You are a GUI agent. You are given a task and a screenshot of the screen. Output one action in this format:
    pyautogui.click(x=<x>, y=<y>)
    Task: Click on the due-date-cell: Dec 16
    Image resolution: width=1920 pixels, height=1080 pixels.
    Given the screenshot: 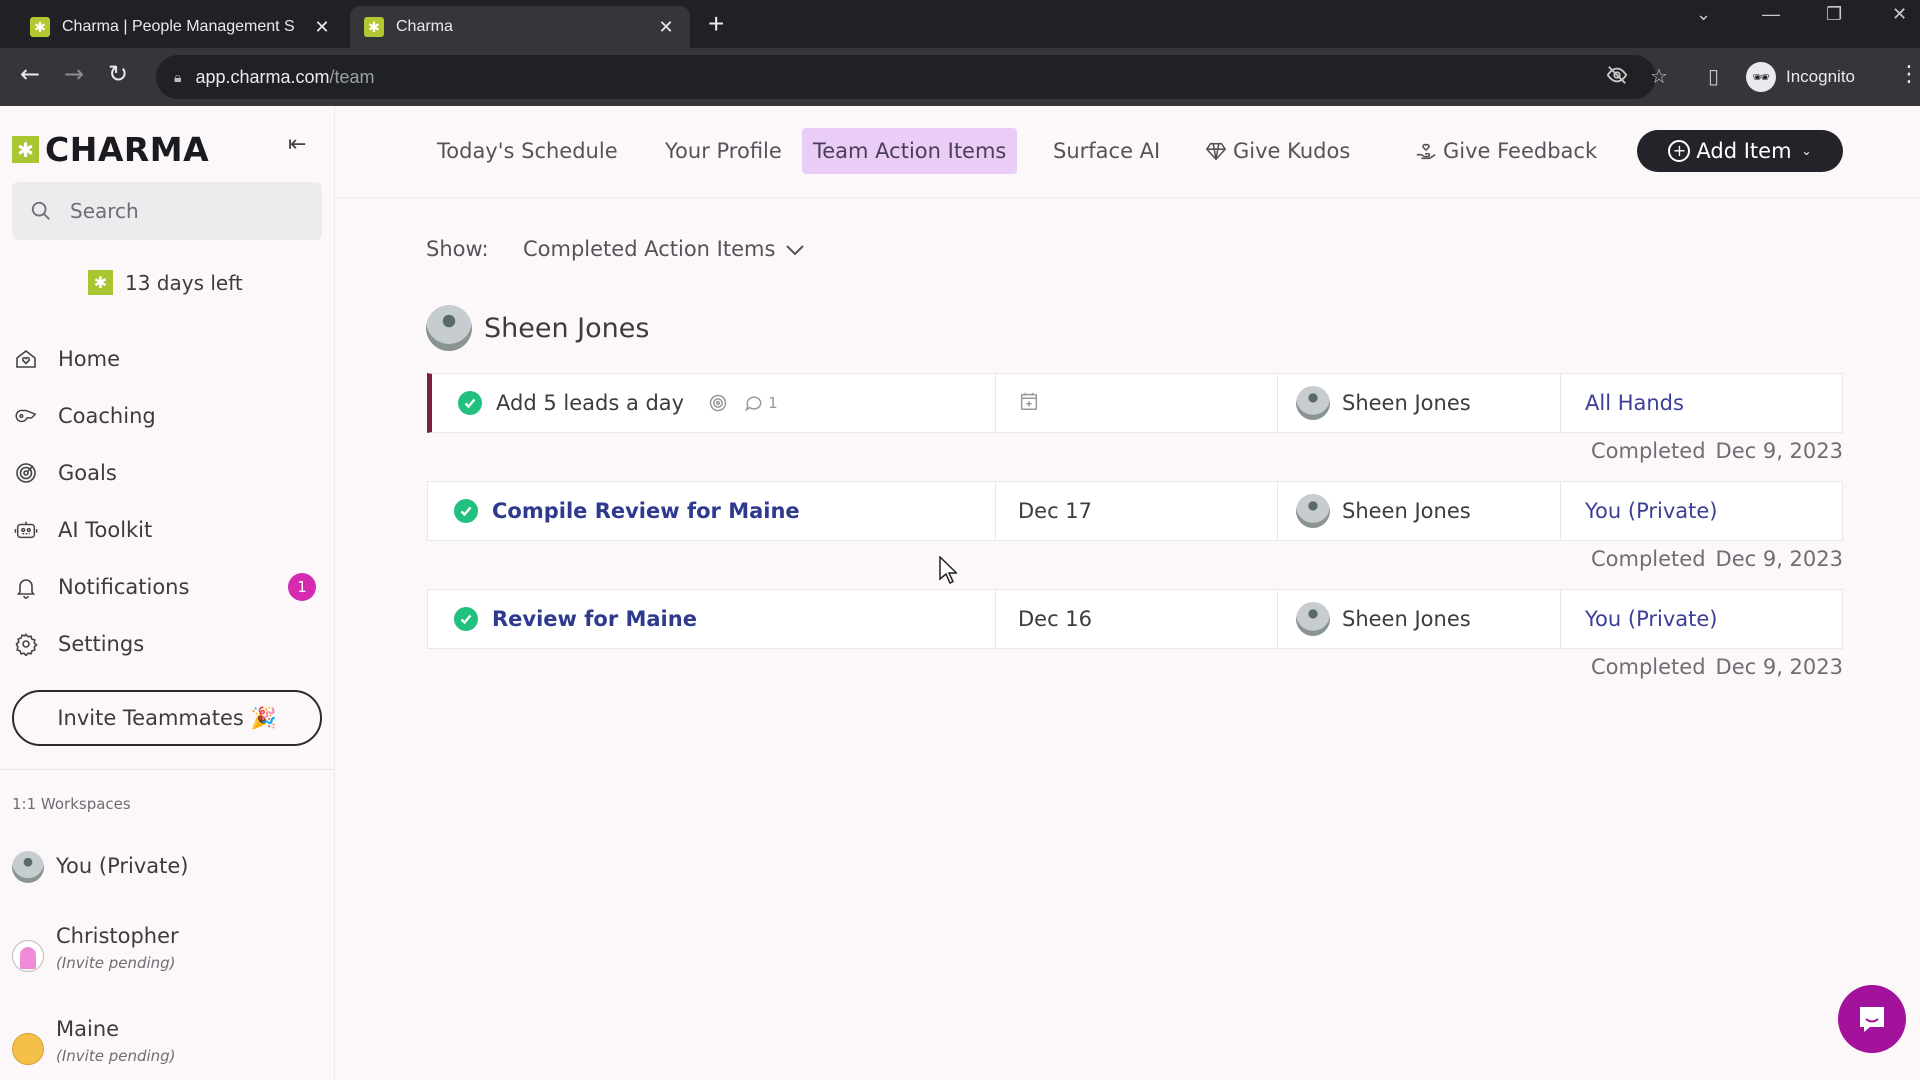 What is the action you would take?
    pyautogui.click(x=1137, y=619)
    